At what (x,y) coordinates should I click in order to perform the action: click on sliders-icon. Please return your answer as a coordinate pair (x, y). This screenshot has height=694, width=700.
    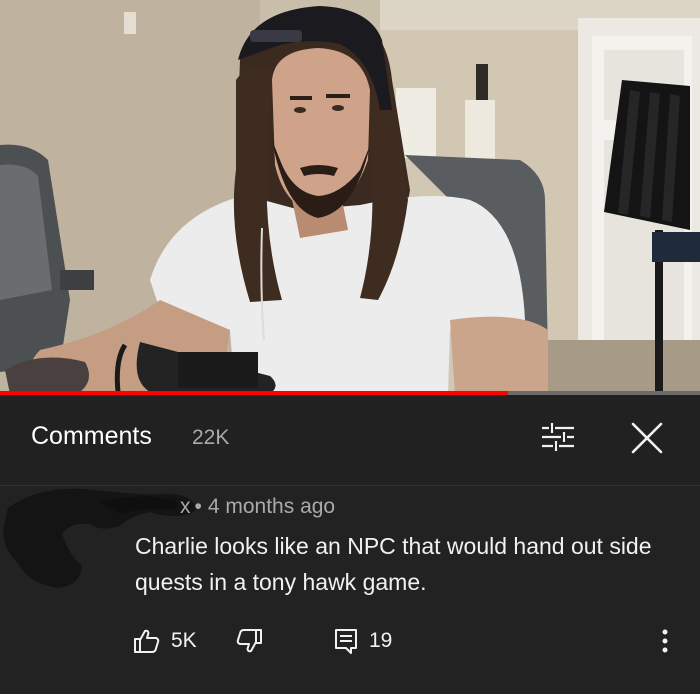
    Looking at the image, I should click on (558, 437).